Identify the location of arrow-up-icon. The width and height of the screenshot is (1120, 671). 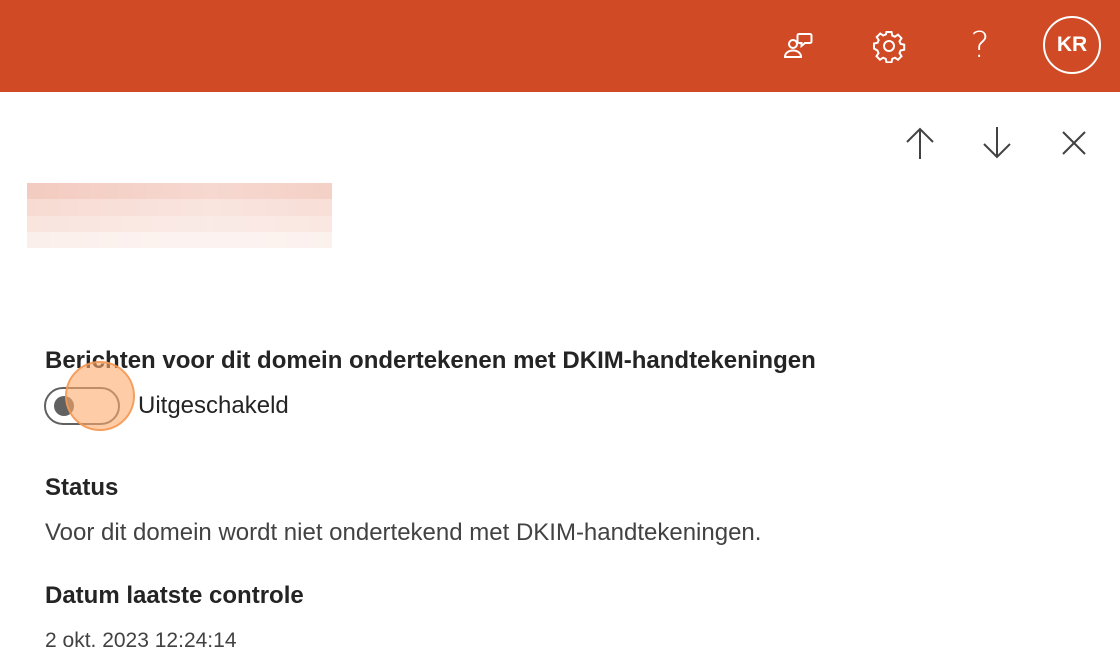
(920, 143).